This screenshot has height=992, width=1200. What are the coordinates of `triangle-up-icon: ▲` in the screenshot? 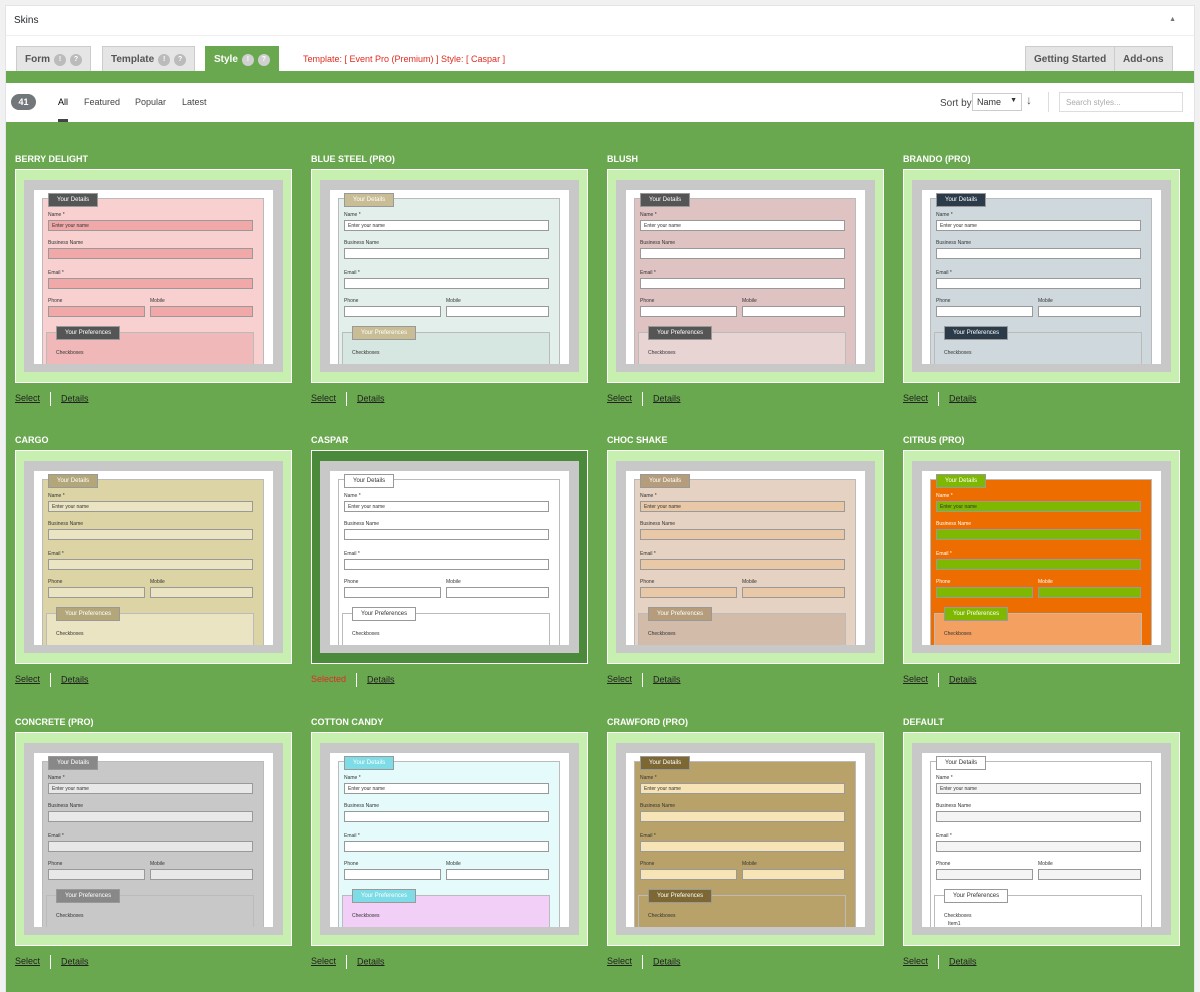 It's located at (1172, 19).